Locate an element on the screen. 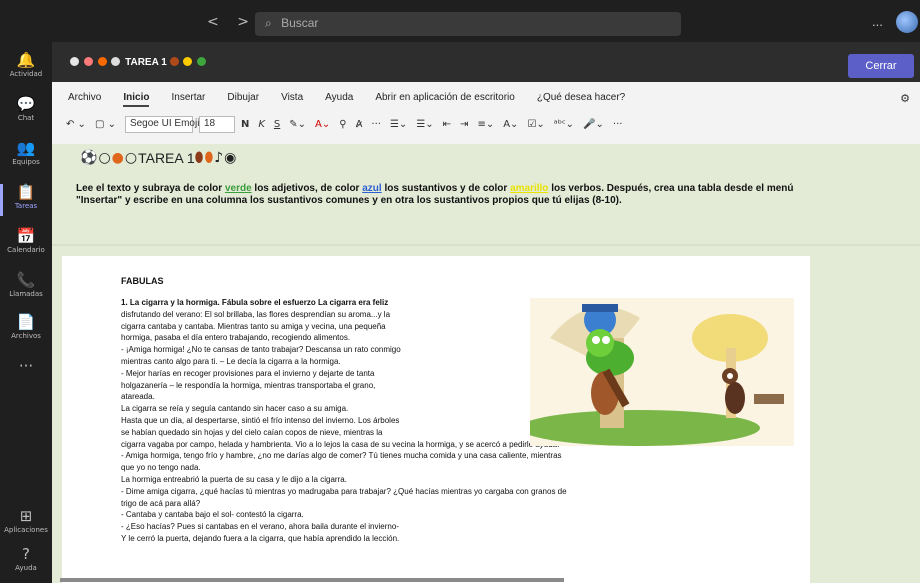 The image size is (920, 583). rail-item-more: ··· is located at coordinates (26, 367).